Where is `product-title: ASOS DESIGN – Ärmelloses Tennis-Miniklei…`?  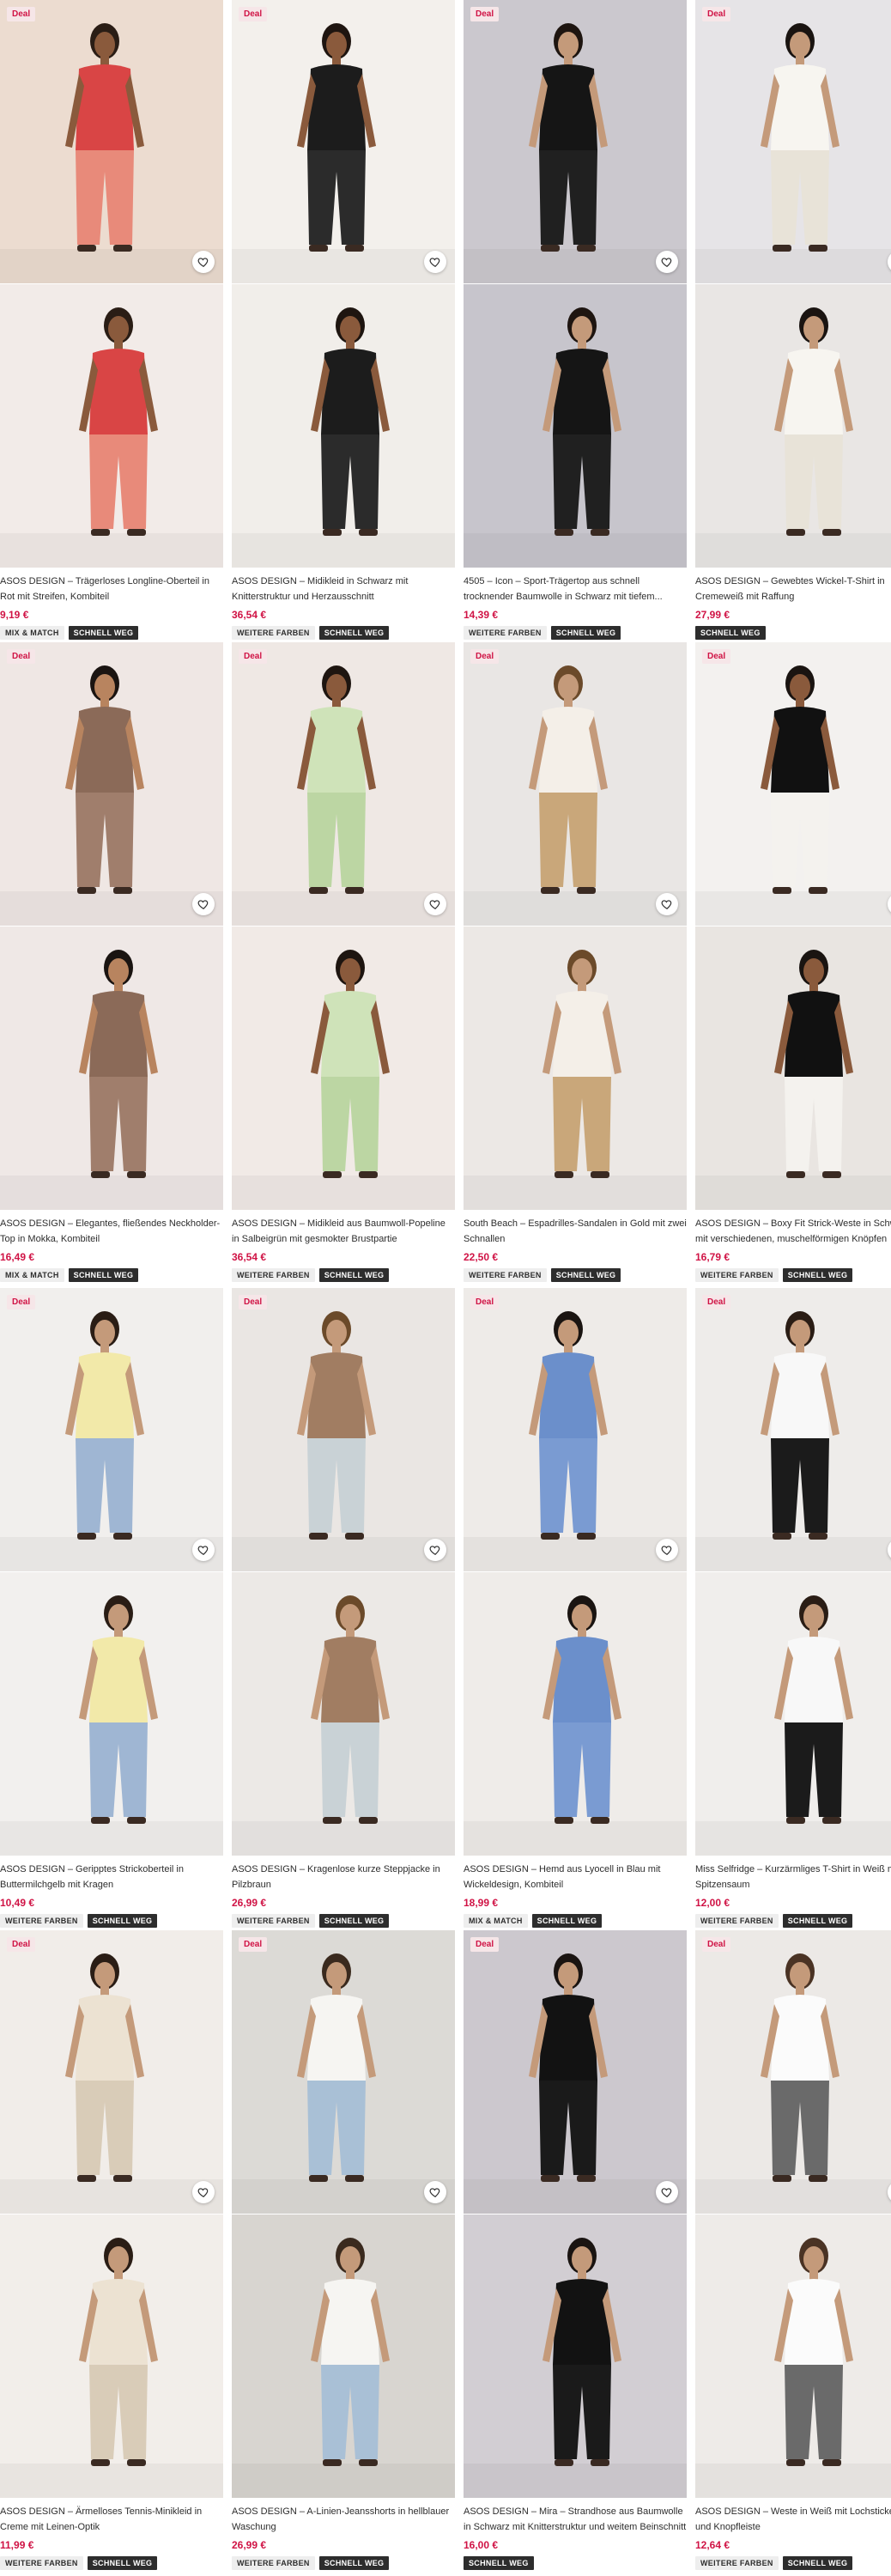 product-title: ASOS DESIGN – Ärmelloses Tennis-Miniklei… is located at coordinates (111, 2519).